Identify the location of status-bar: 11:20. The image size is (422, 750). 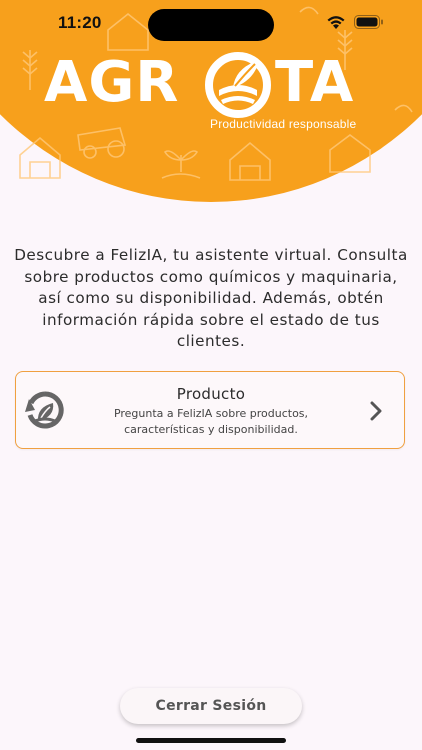
(211, 23).